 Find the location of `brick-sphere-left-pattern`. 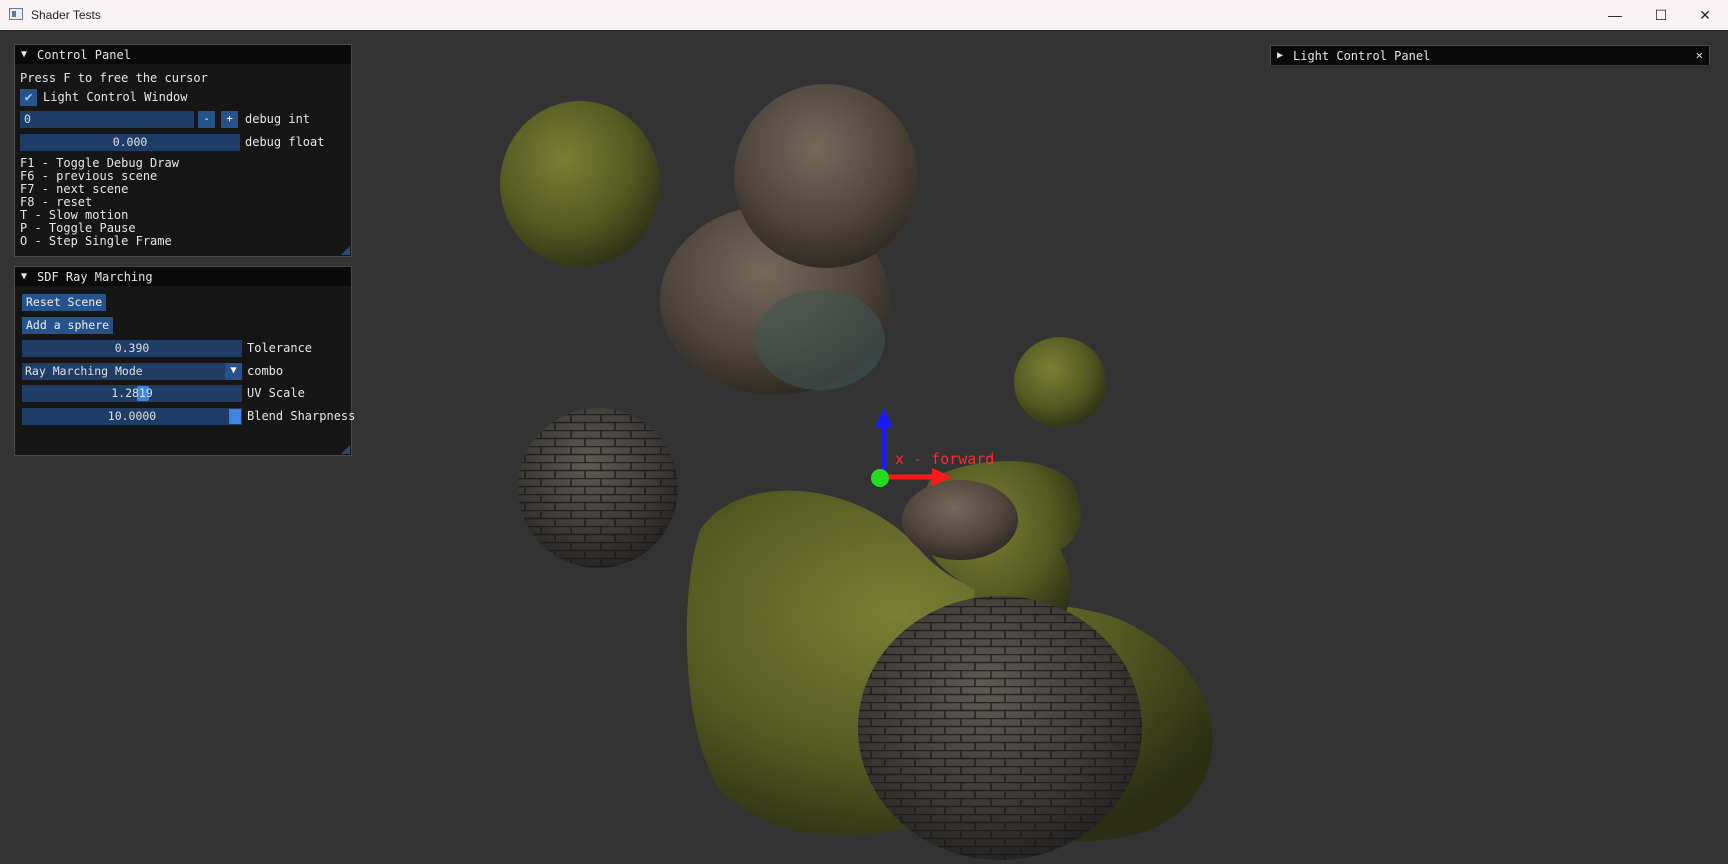

brick-sphere-left-pattern is located at coordinates (598, 488).